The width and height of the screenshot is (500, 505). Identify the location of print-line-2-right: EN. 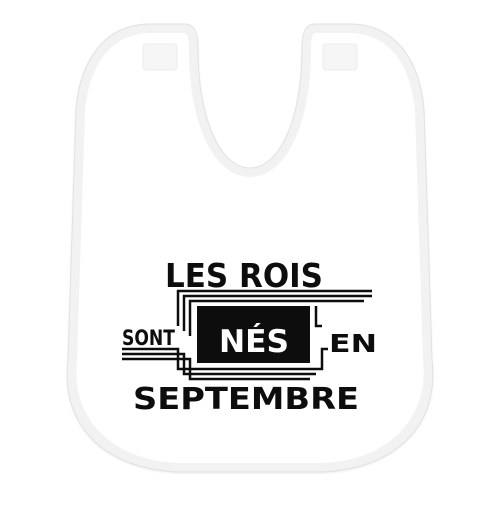
(353, 343).